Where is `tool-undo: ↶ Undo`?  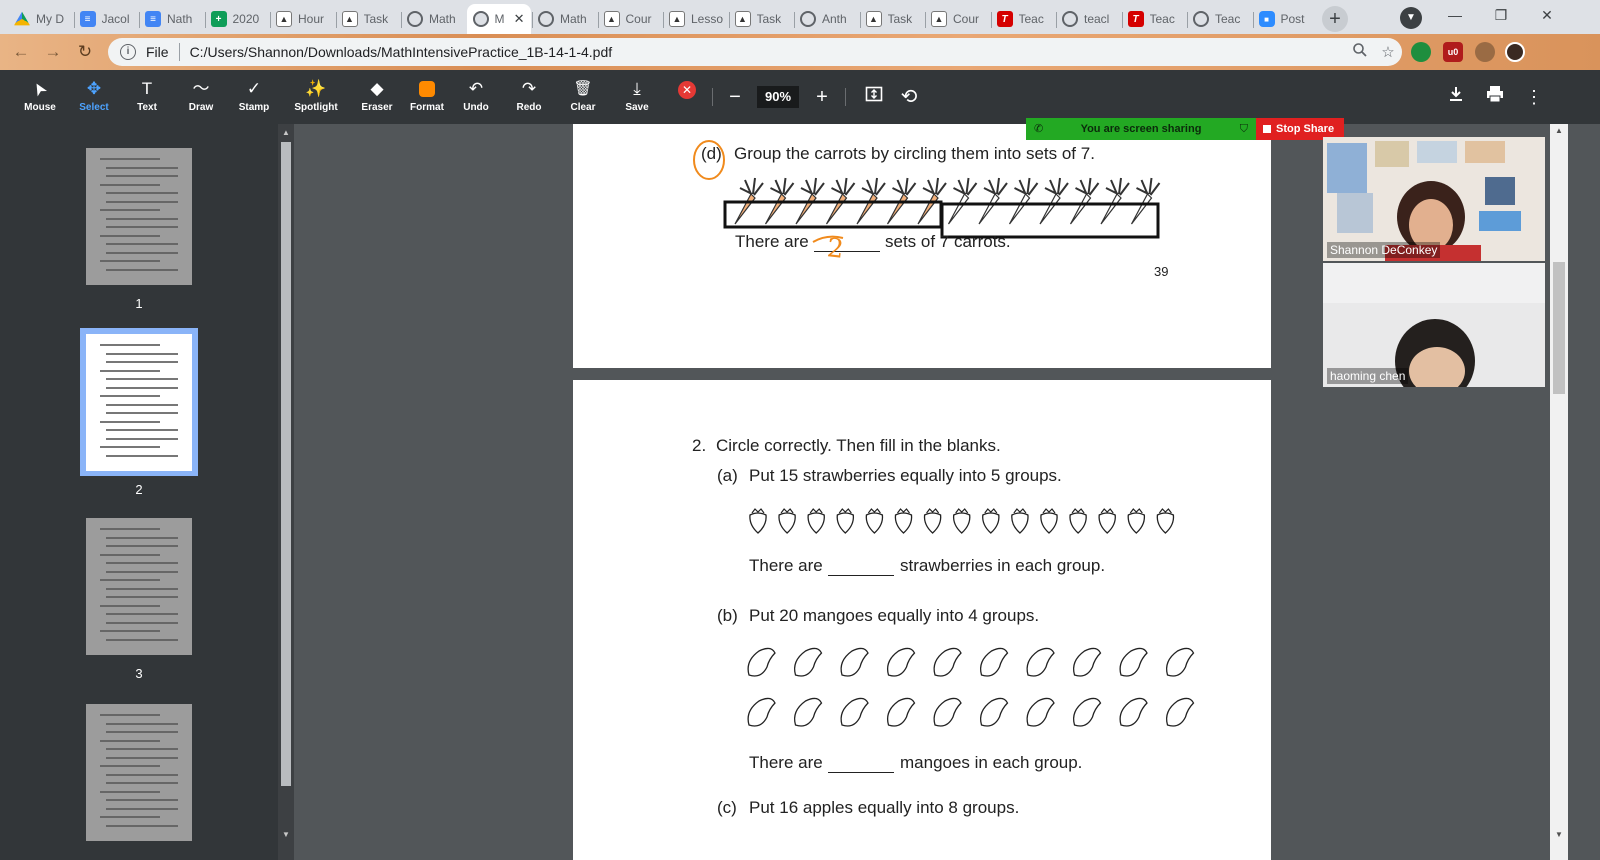
tool-undo: ↶ Undo is located at coordinates (476, 95).